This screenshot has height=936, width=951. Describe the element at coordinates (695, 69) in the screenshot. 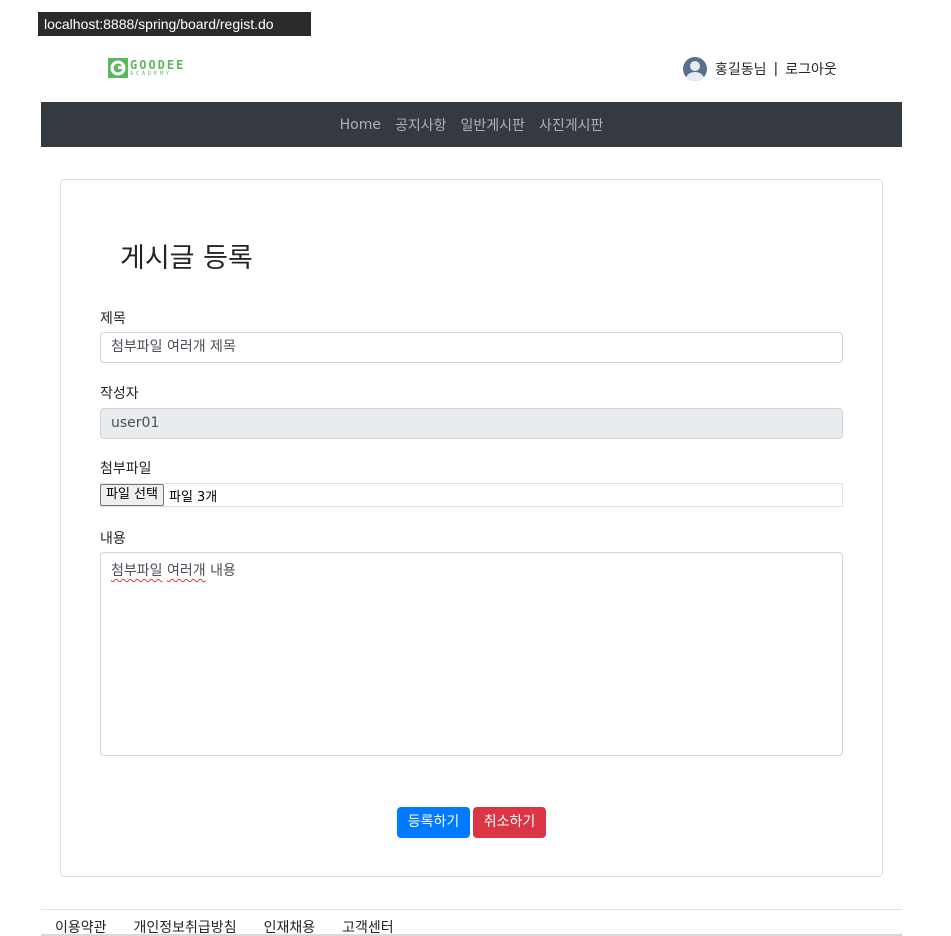

I see `avatar-icon` at that location.